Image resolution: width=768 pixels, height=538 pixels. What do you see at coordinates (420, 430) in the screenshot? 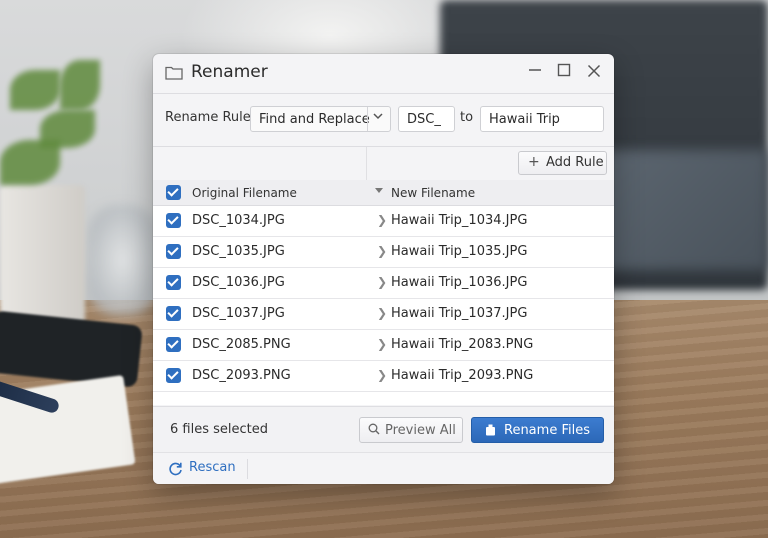
I see `preview-all-label: Preview All` at bounding box center [420, 430].